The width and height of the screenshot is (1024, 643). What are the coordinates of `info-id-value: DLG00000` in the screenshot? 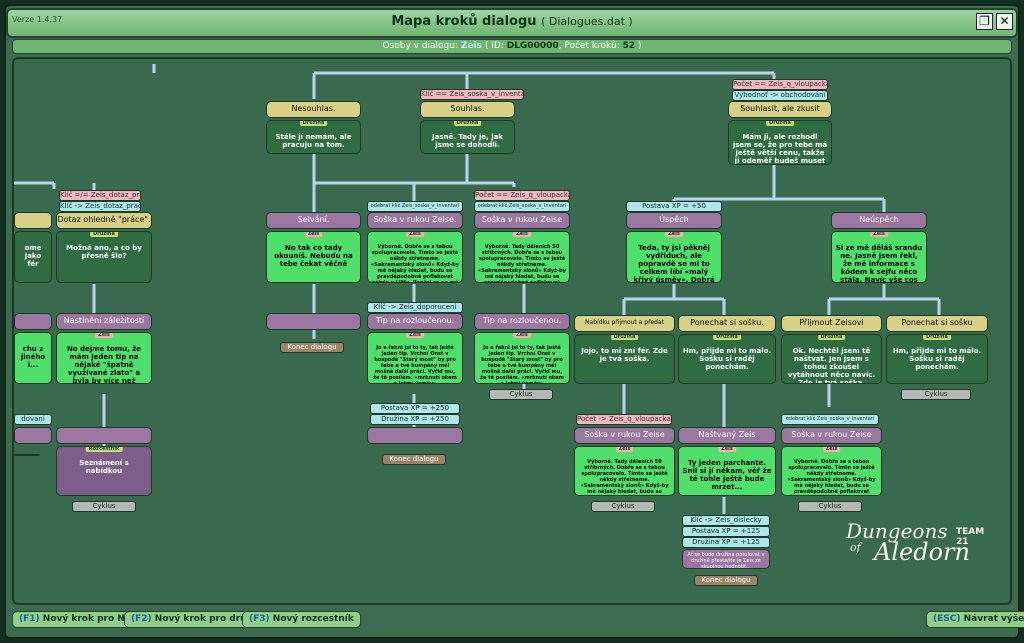 It's located at (532, 46).